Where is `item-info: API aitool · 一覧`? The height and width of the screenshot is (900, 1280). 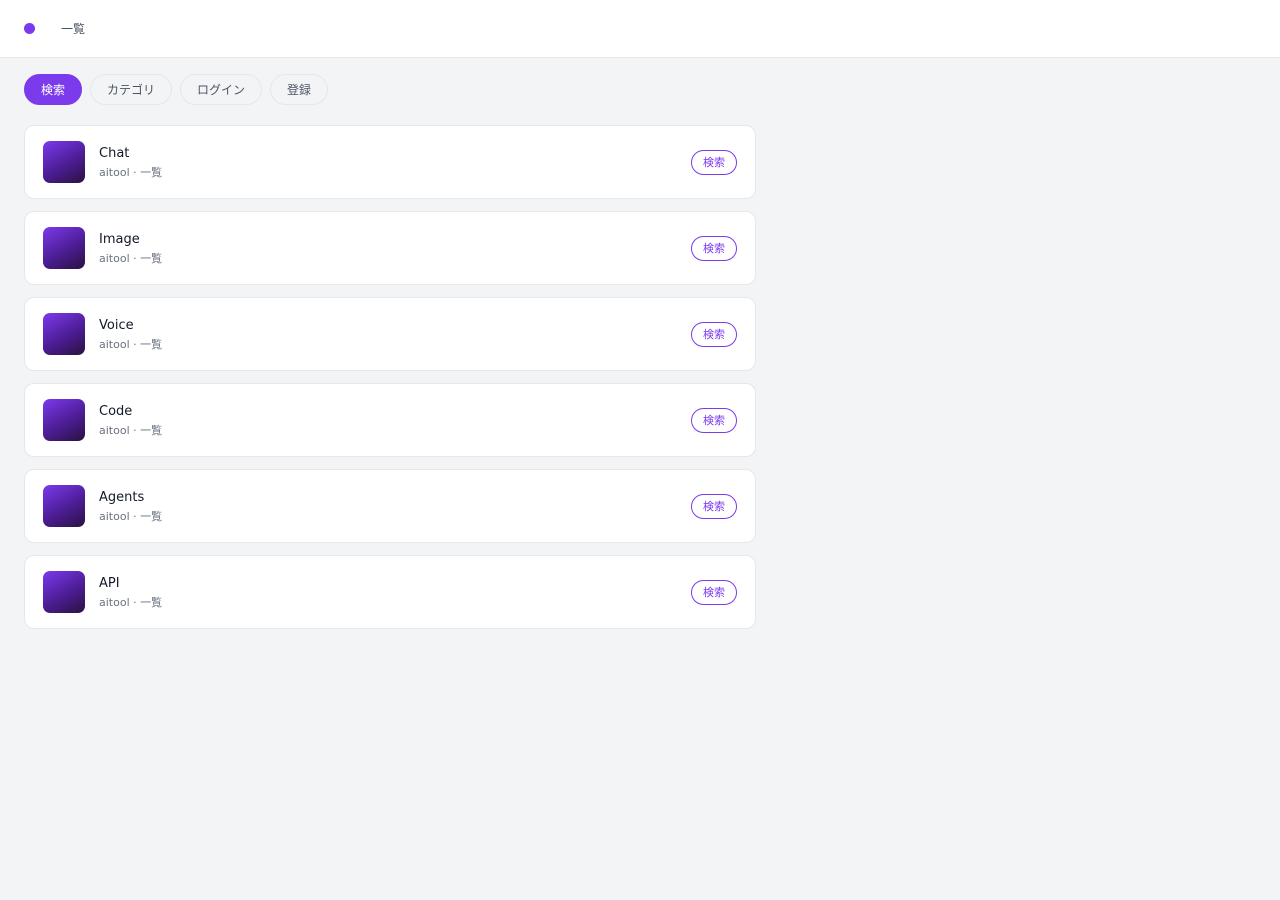 item-info: API aitool · 一覧 is located at coordinates (395, 592).